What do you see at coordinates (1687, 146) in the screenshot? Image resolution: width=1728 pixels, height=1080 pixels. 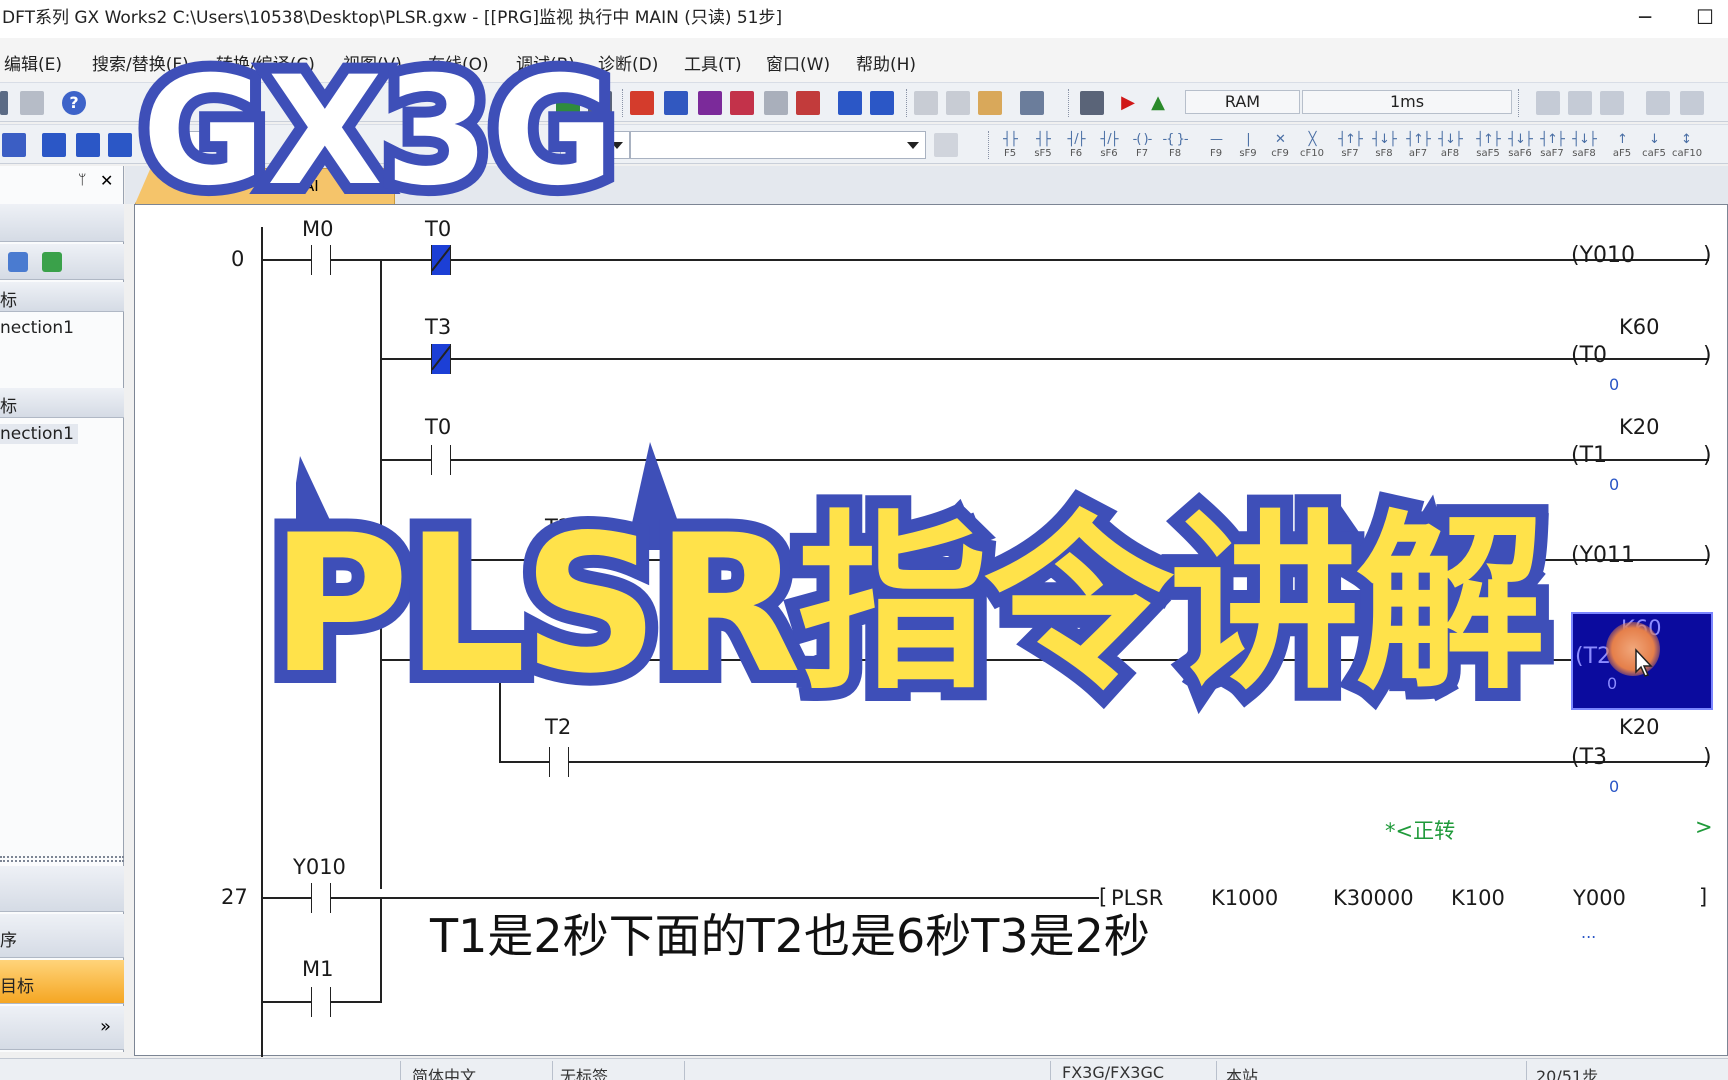 I see `ladder-symbol-caf10: ↕ caF10` at bounding box center [1687, 146].